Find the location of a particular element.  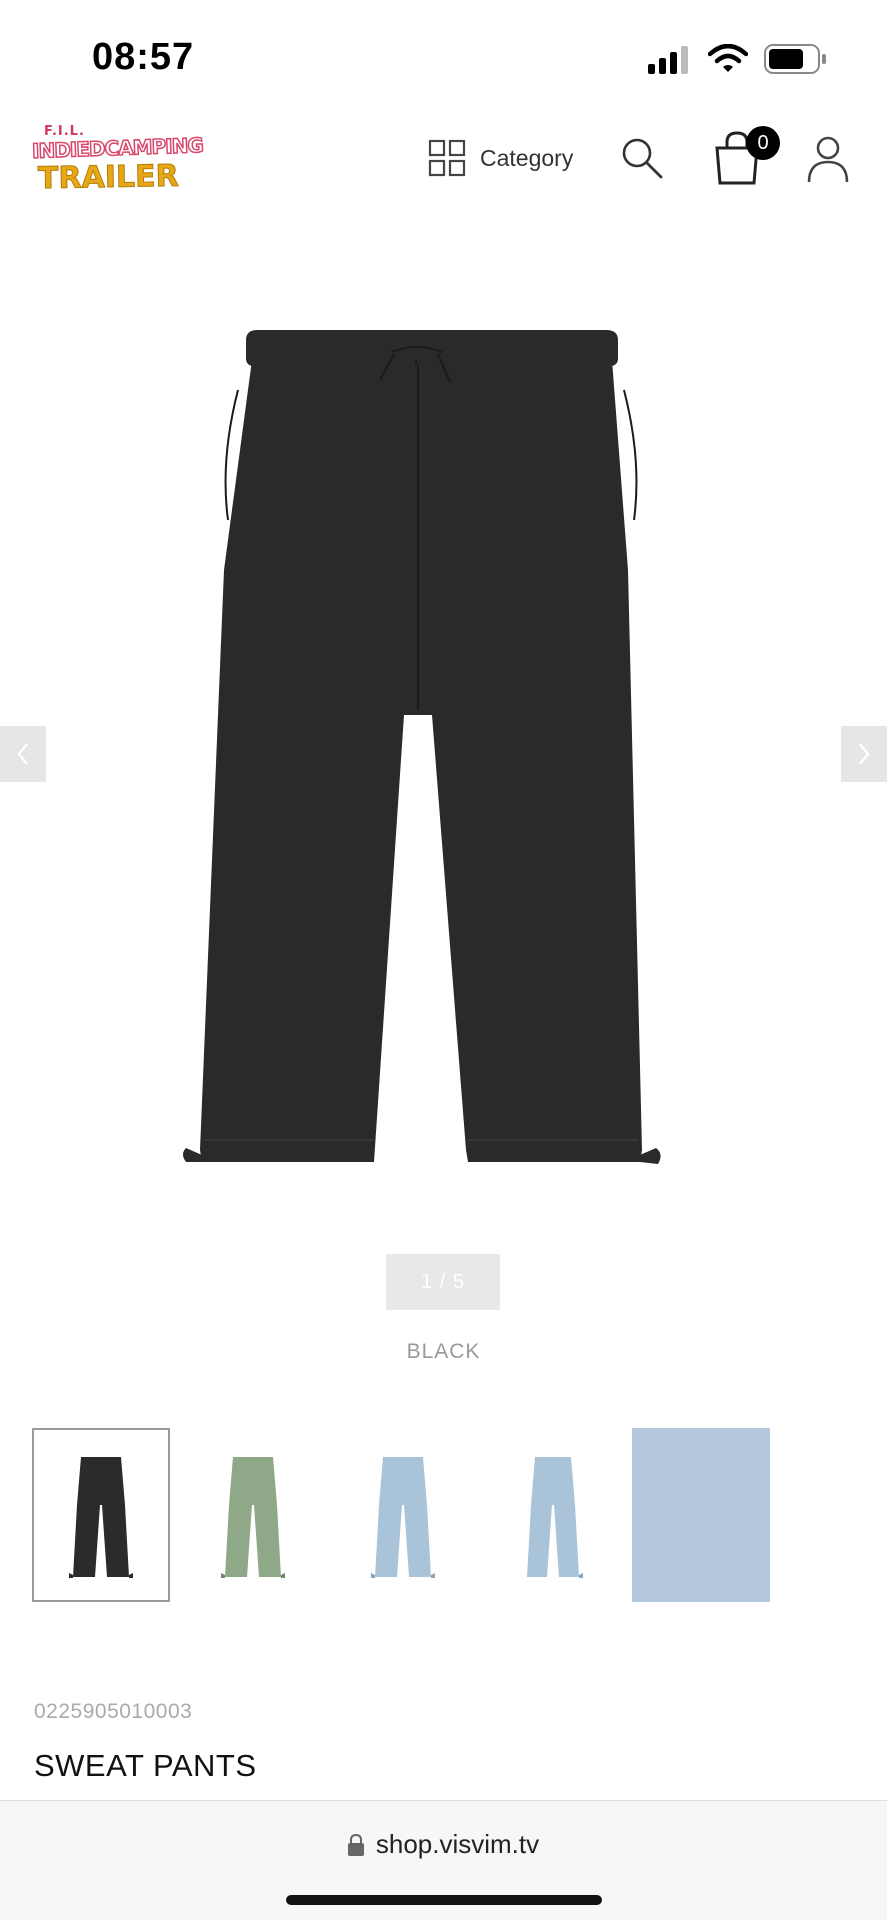

prev-image-button is located at coordinates (23, 754).